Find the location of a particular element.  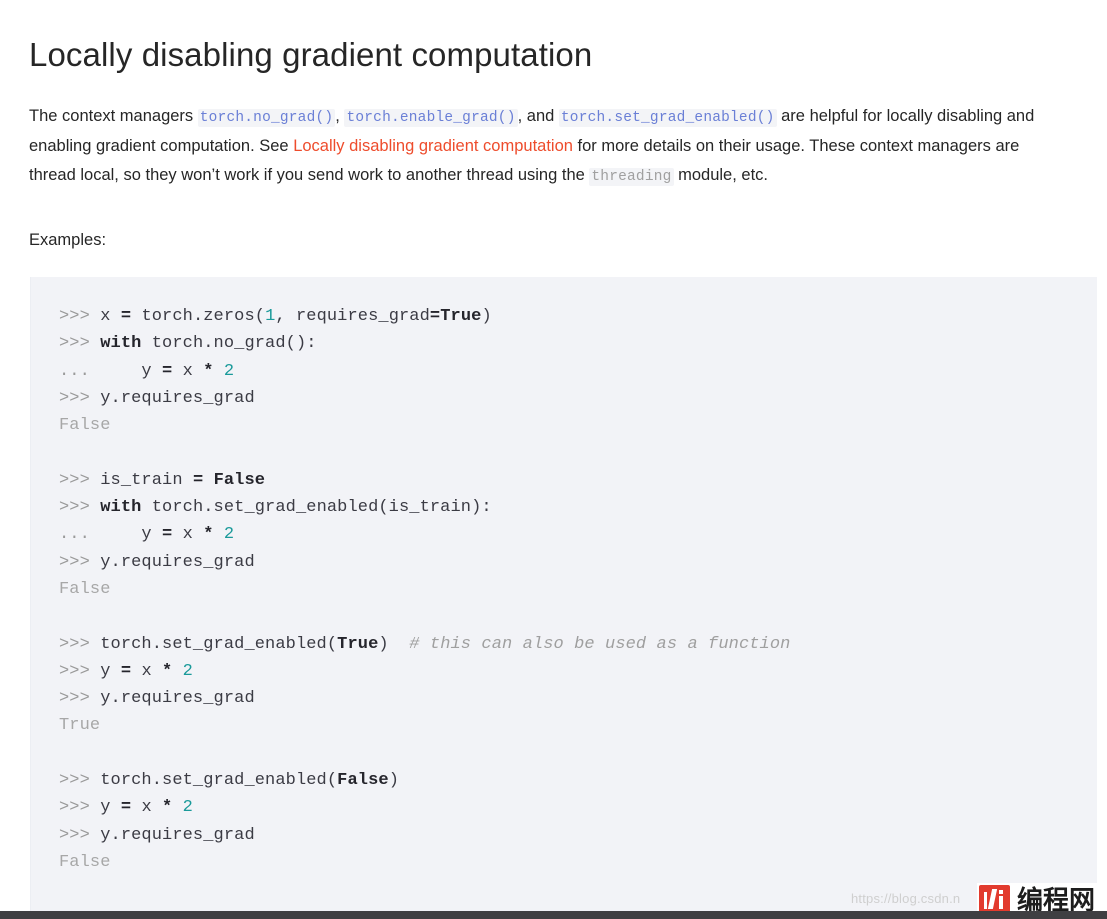

link-locally-disabling-gradient-computation: Locally disabling gradient computation is located at coordinates (433, 146).